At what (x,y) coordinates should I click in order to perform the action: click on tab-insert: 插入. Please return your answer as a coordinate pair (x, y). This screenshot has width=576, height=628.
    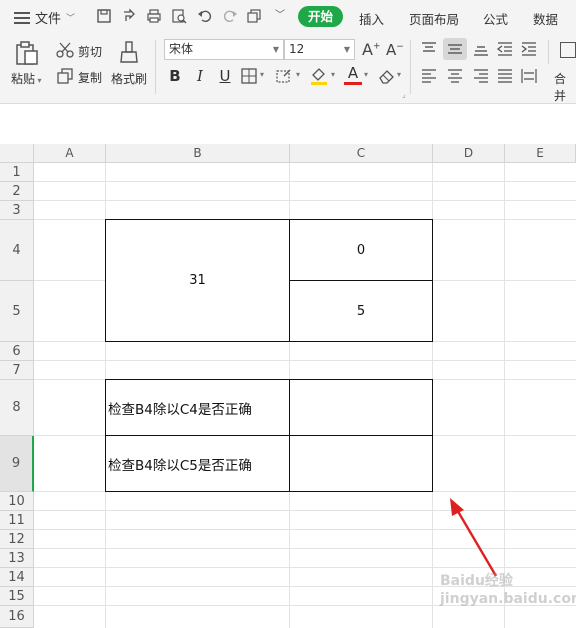
    Looking at the image, I should click on (371, 18).